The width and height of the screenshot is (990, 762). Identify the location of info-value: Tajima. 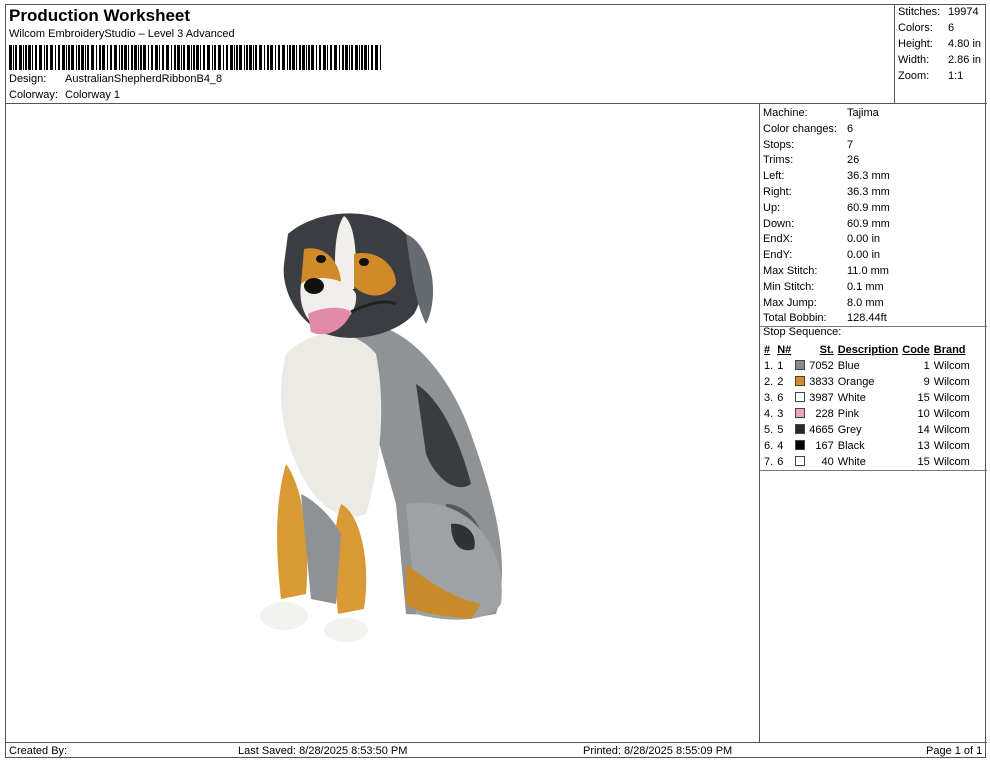
(863, 113).